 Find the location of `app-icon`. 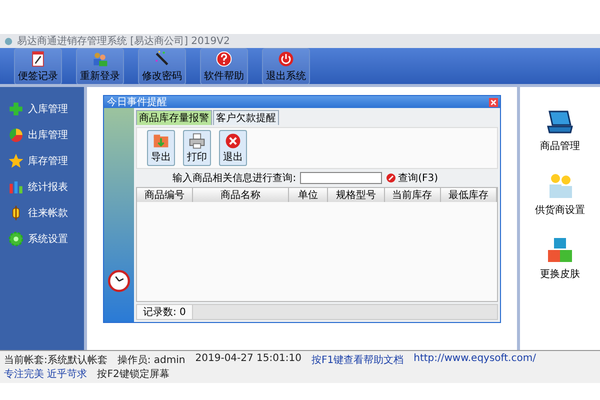

app-icon is located at coordinates (8, 41).